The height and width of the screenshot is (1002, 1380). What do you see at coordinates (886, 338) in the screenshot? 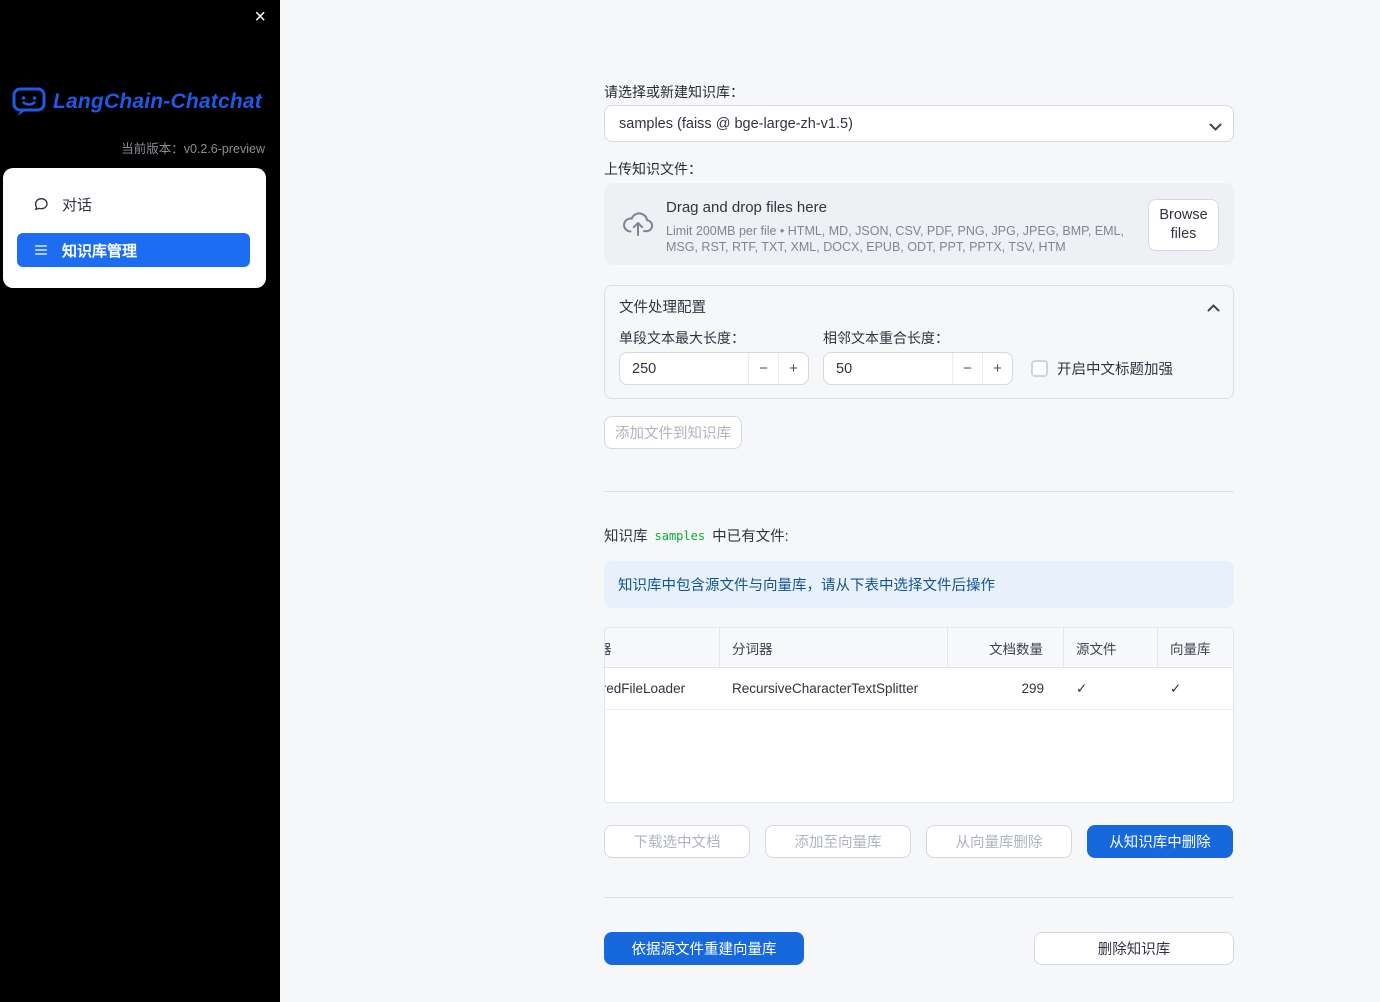
I see `chunk-overlap-label: 相邻文本重合长度：` at bounding box center [886, 338].